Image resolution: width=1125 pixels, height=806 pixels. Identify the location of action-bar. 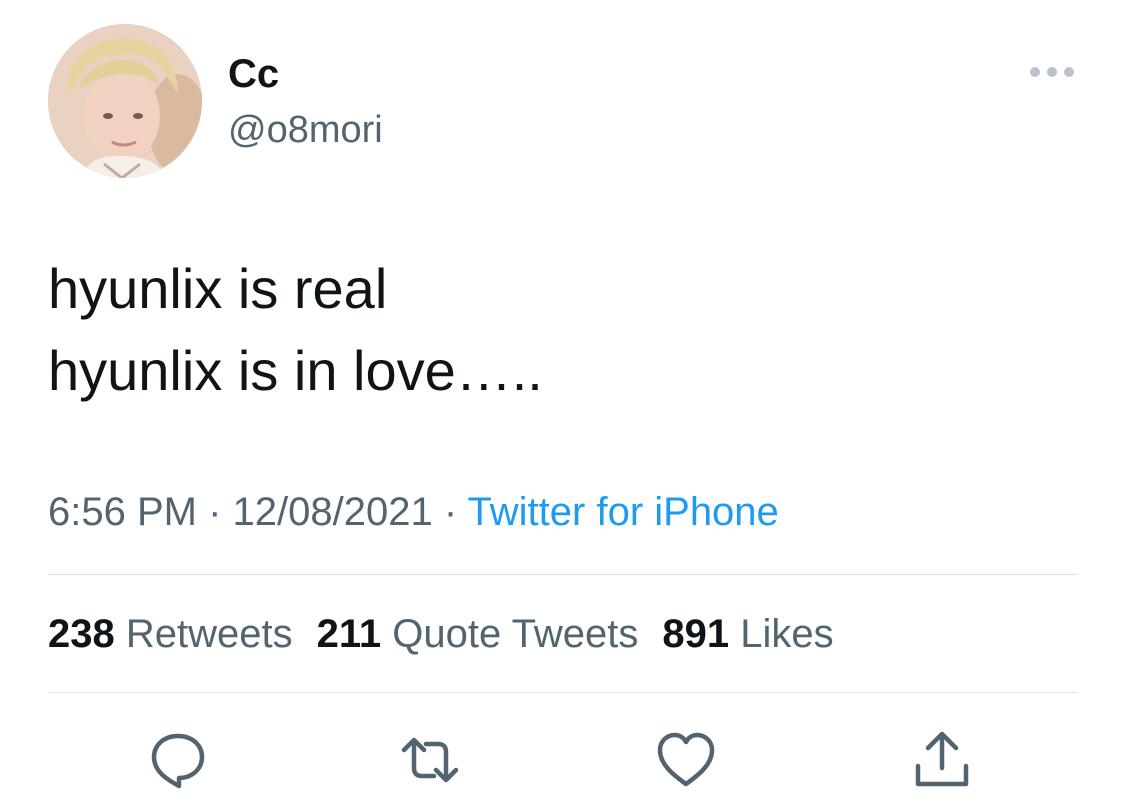
(562, 760).